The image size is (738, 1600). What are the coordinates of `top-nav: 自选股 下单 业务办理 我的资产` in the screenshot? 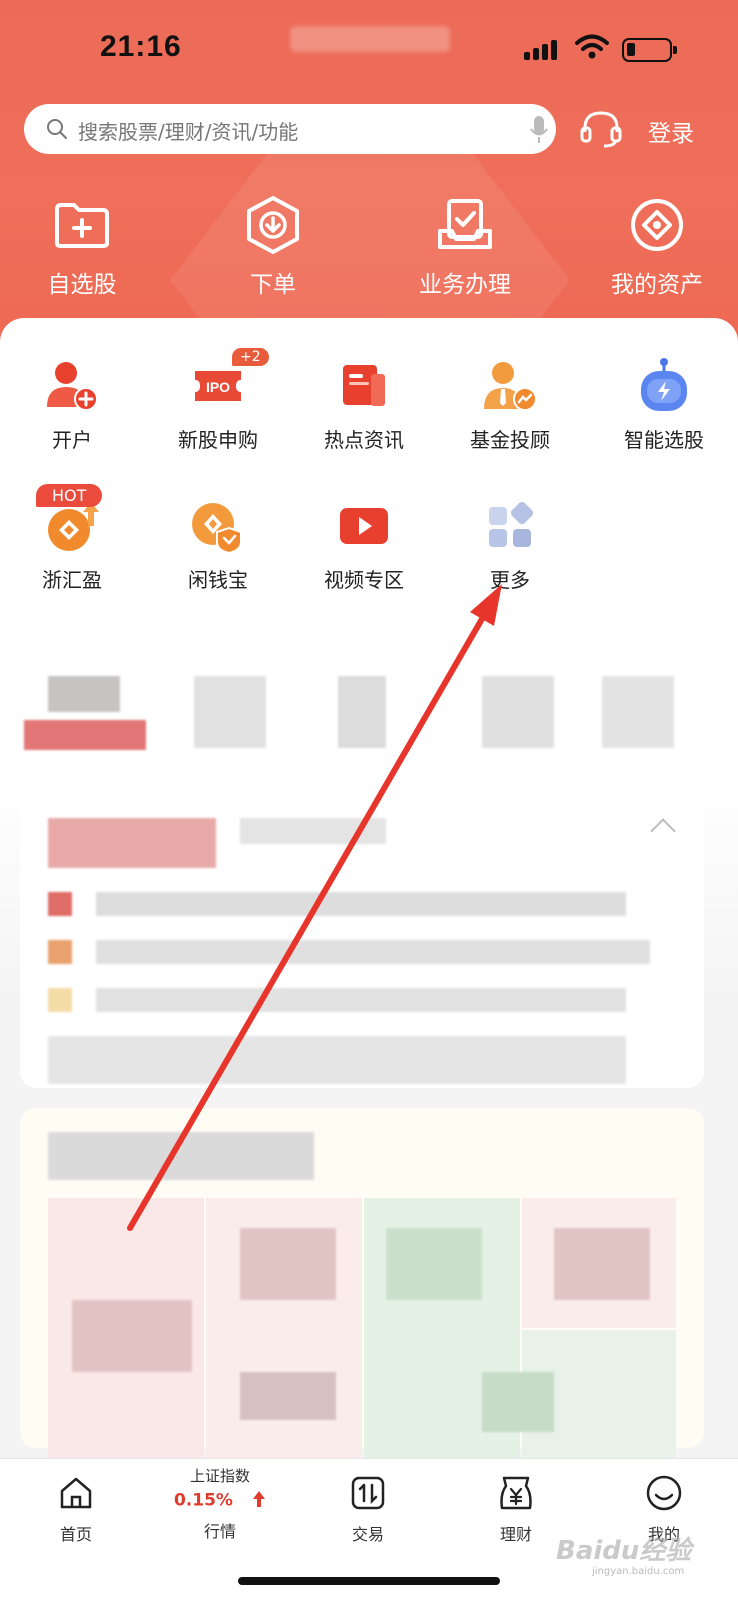 It's located at (369, 250).